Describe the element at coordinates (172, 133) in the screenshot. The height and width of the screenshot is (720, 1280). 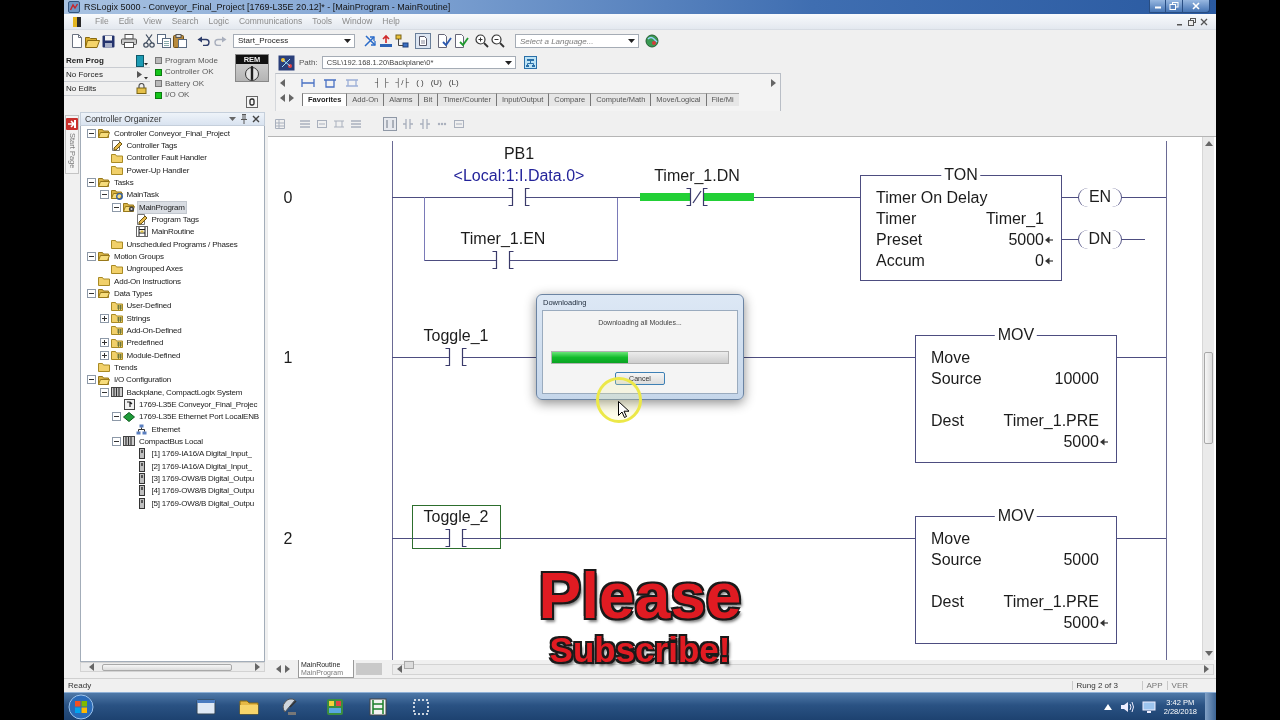
I see `tree-item: Controller Conveyor_Final_Project` at that location.